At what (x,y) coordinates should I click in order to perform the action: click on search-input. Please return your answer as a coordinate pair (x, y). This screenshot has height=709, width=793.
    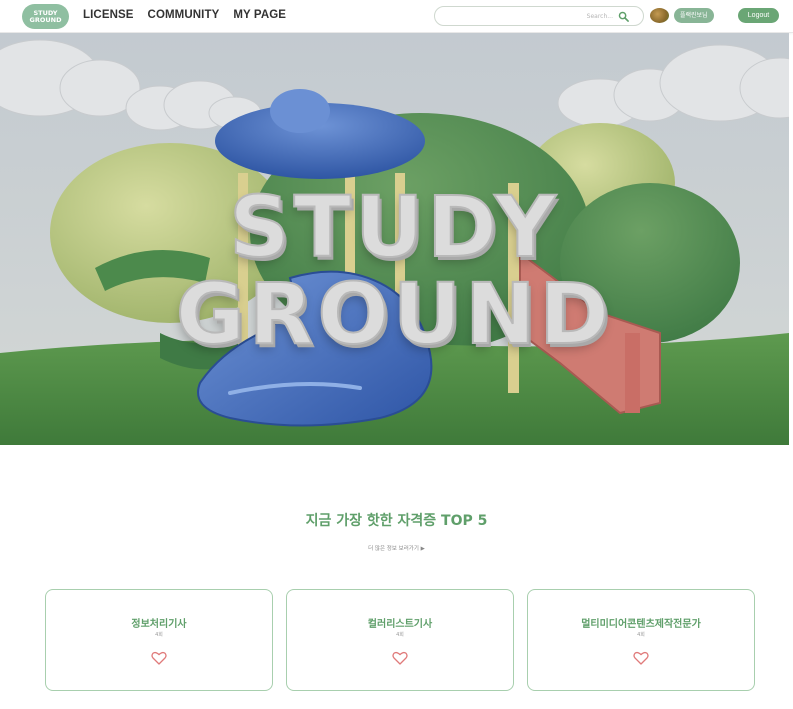
    Looking at the image, I should click on (528, 16).